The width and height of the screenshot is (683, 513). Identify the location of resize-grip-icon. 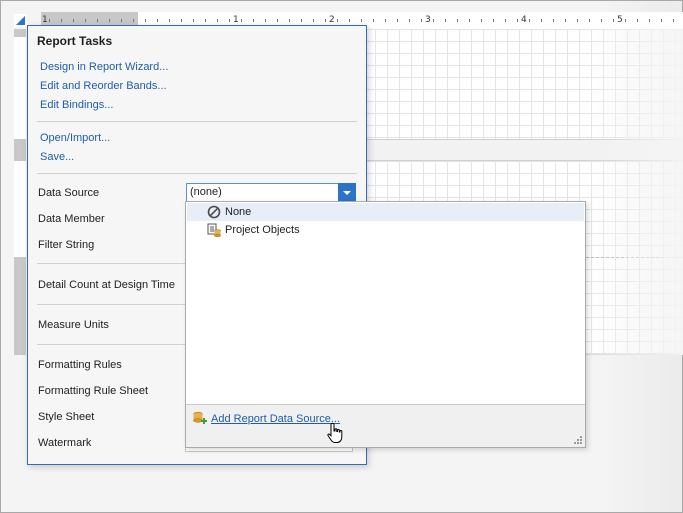
(578, 440).